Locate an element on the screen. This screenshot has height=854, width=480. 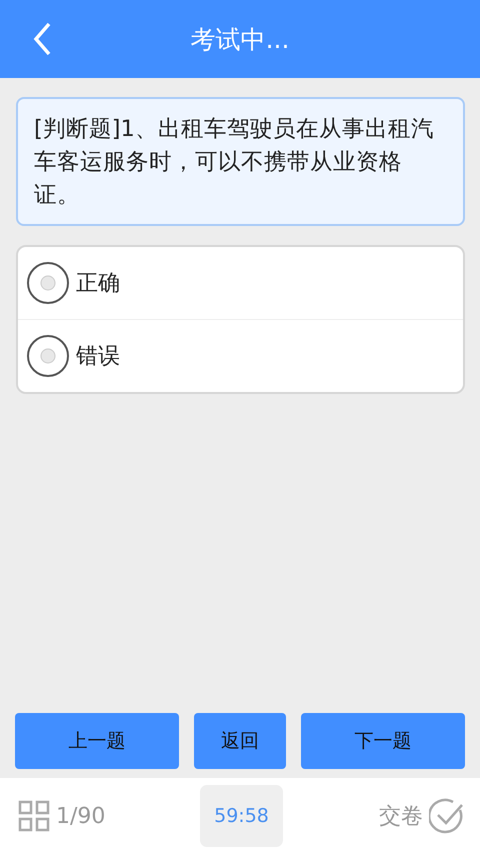
nav-button: 返回 is located at coordinates (240, 741).